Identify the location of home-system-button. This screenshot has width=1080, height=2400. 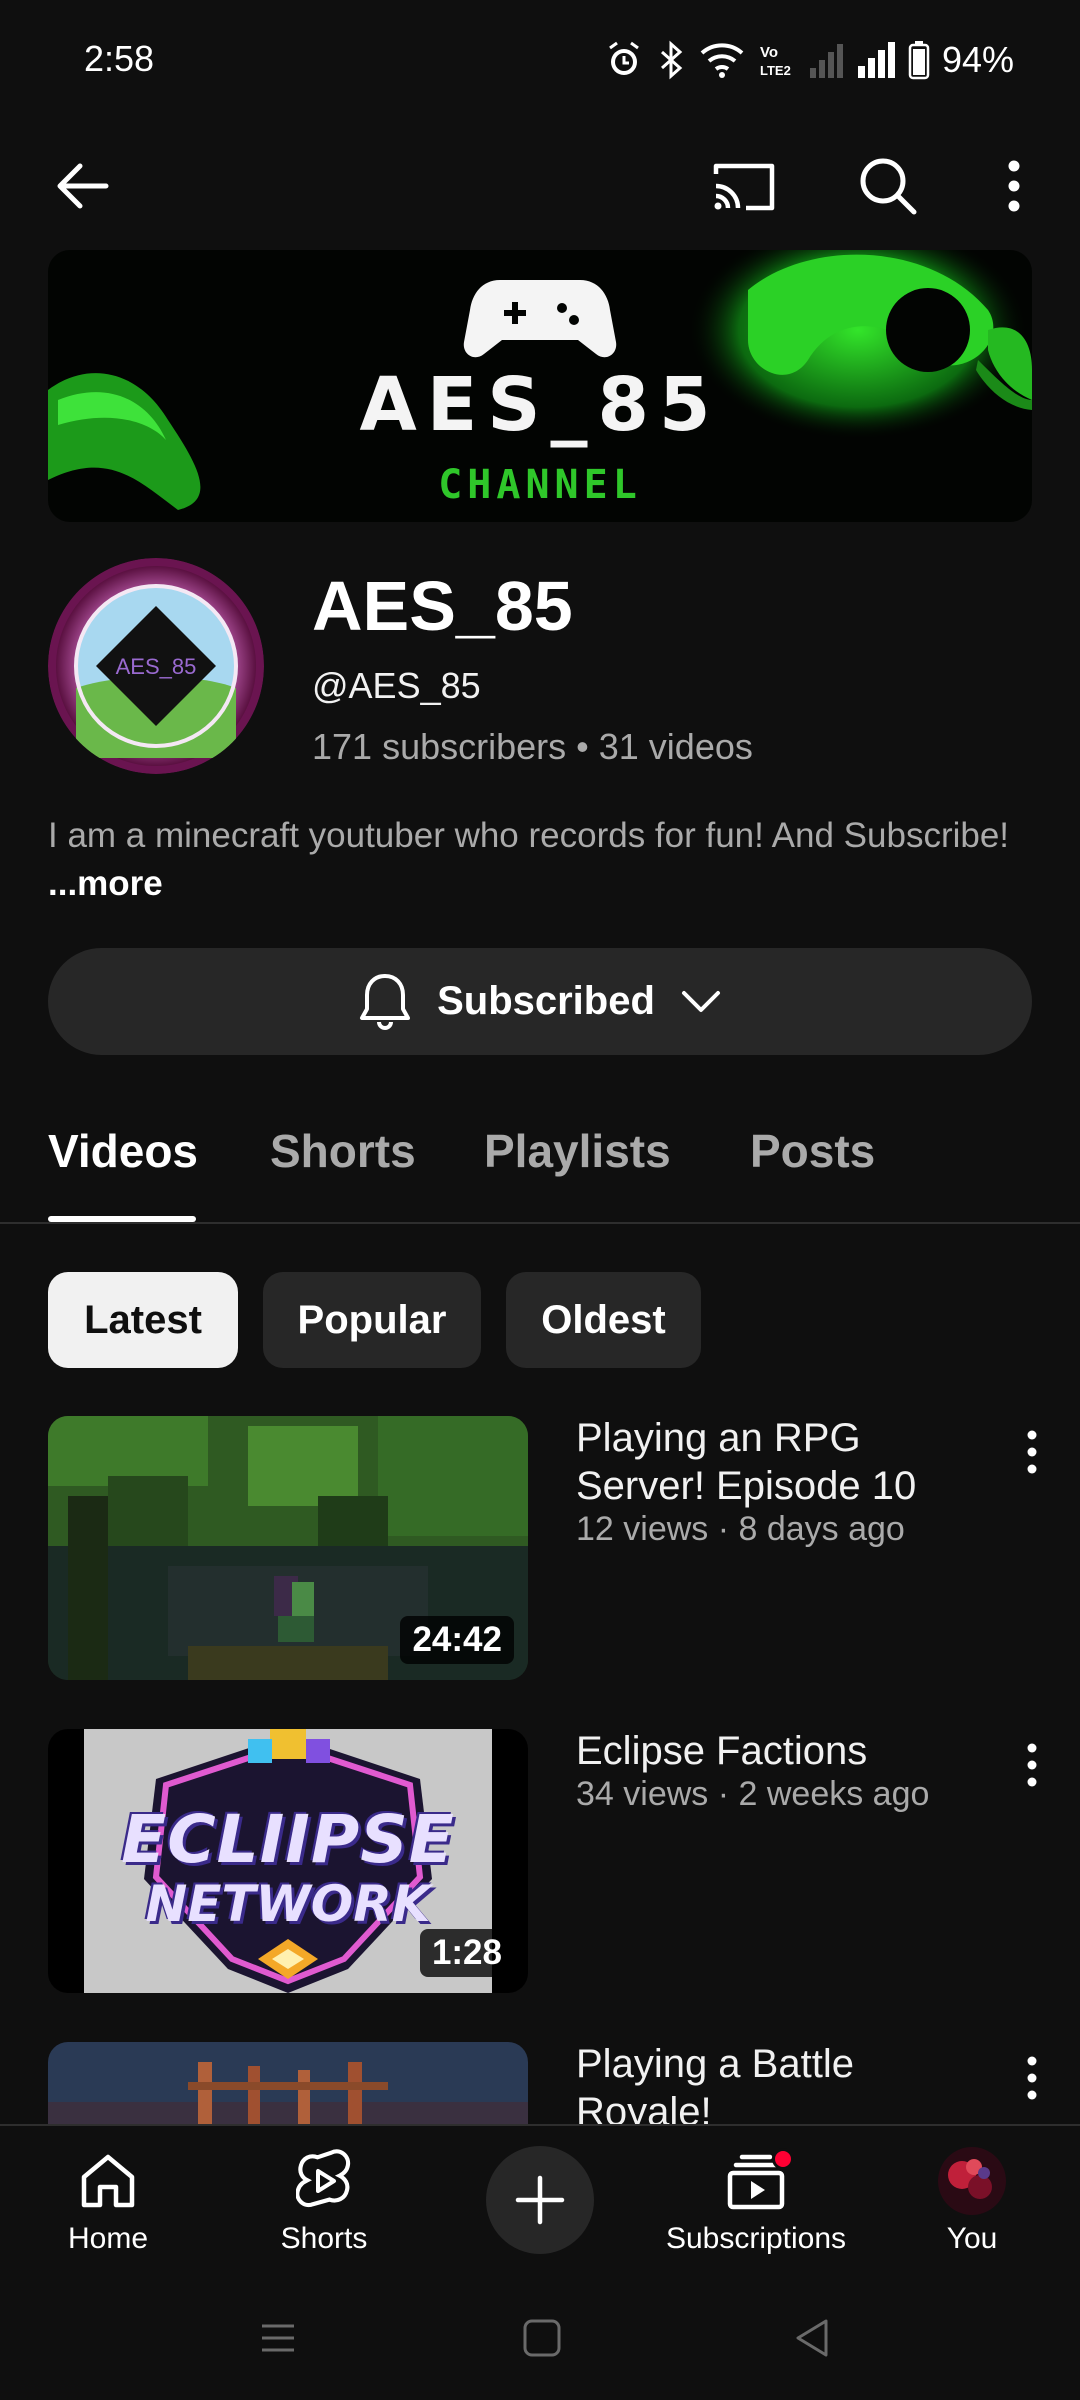
(542, 2338).